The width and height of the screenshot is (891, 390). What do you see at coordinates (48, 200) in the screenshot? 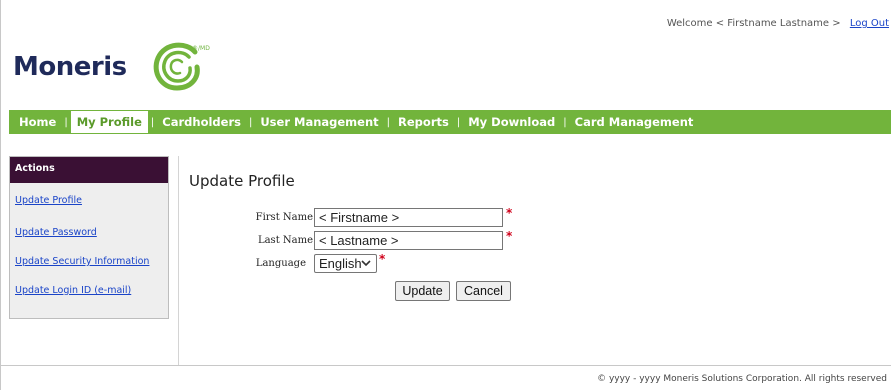
I see `sidebar-link-update-profile: Update Profile` at bounding box center [48, 200].